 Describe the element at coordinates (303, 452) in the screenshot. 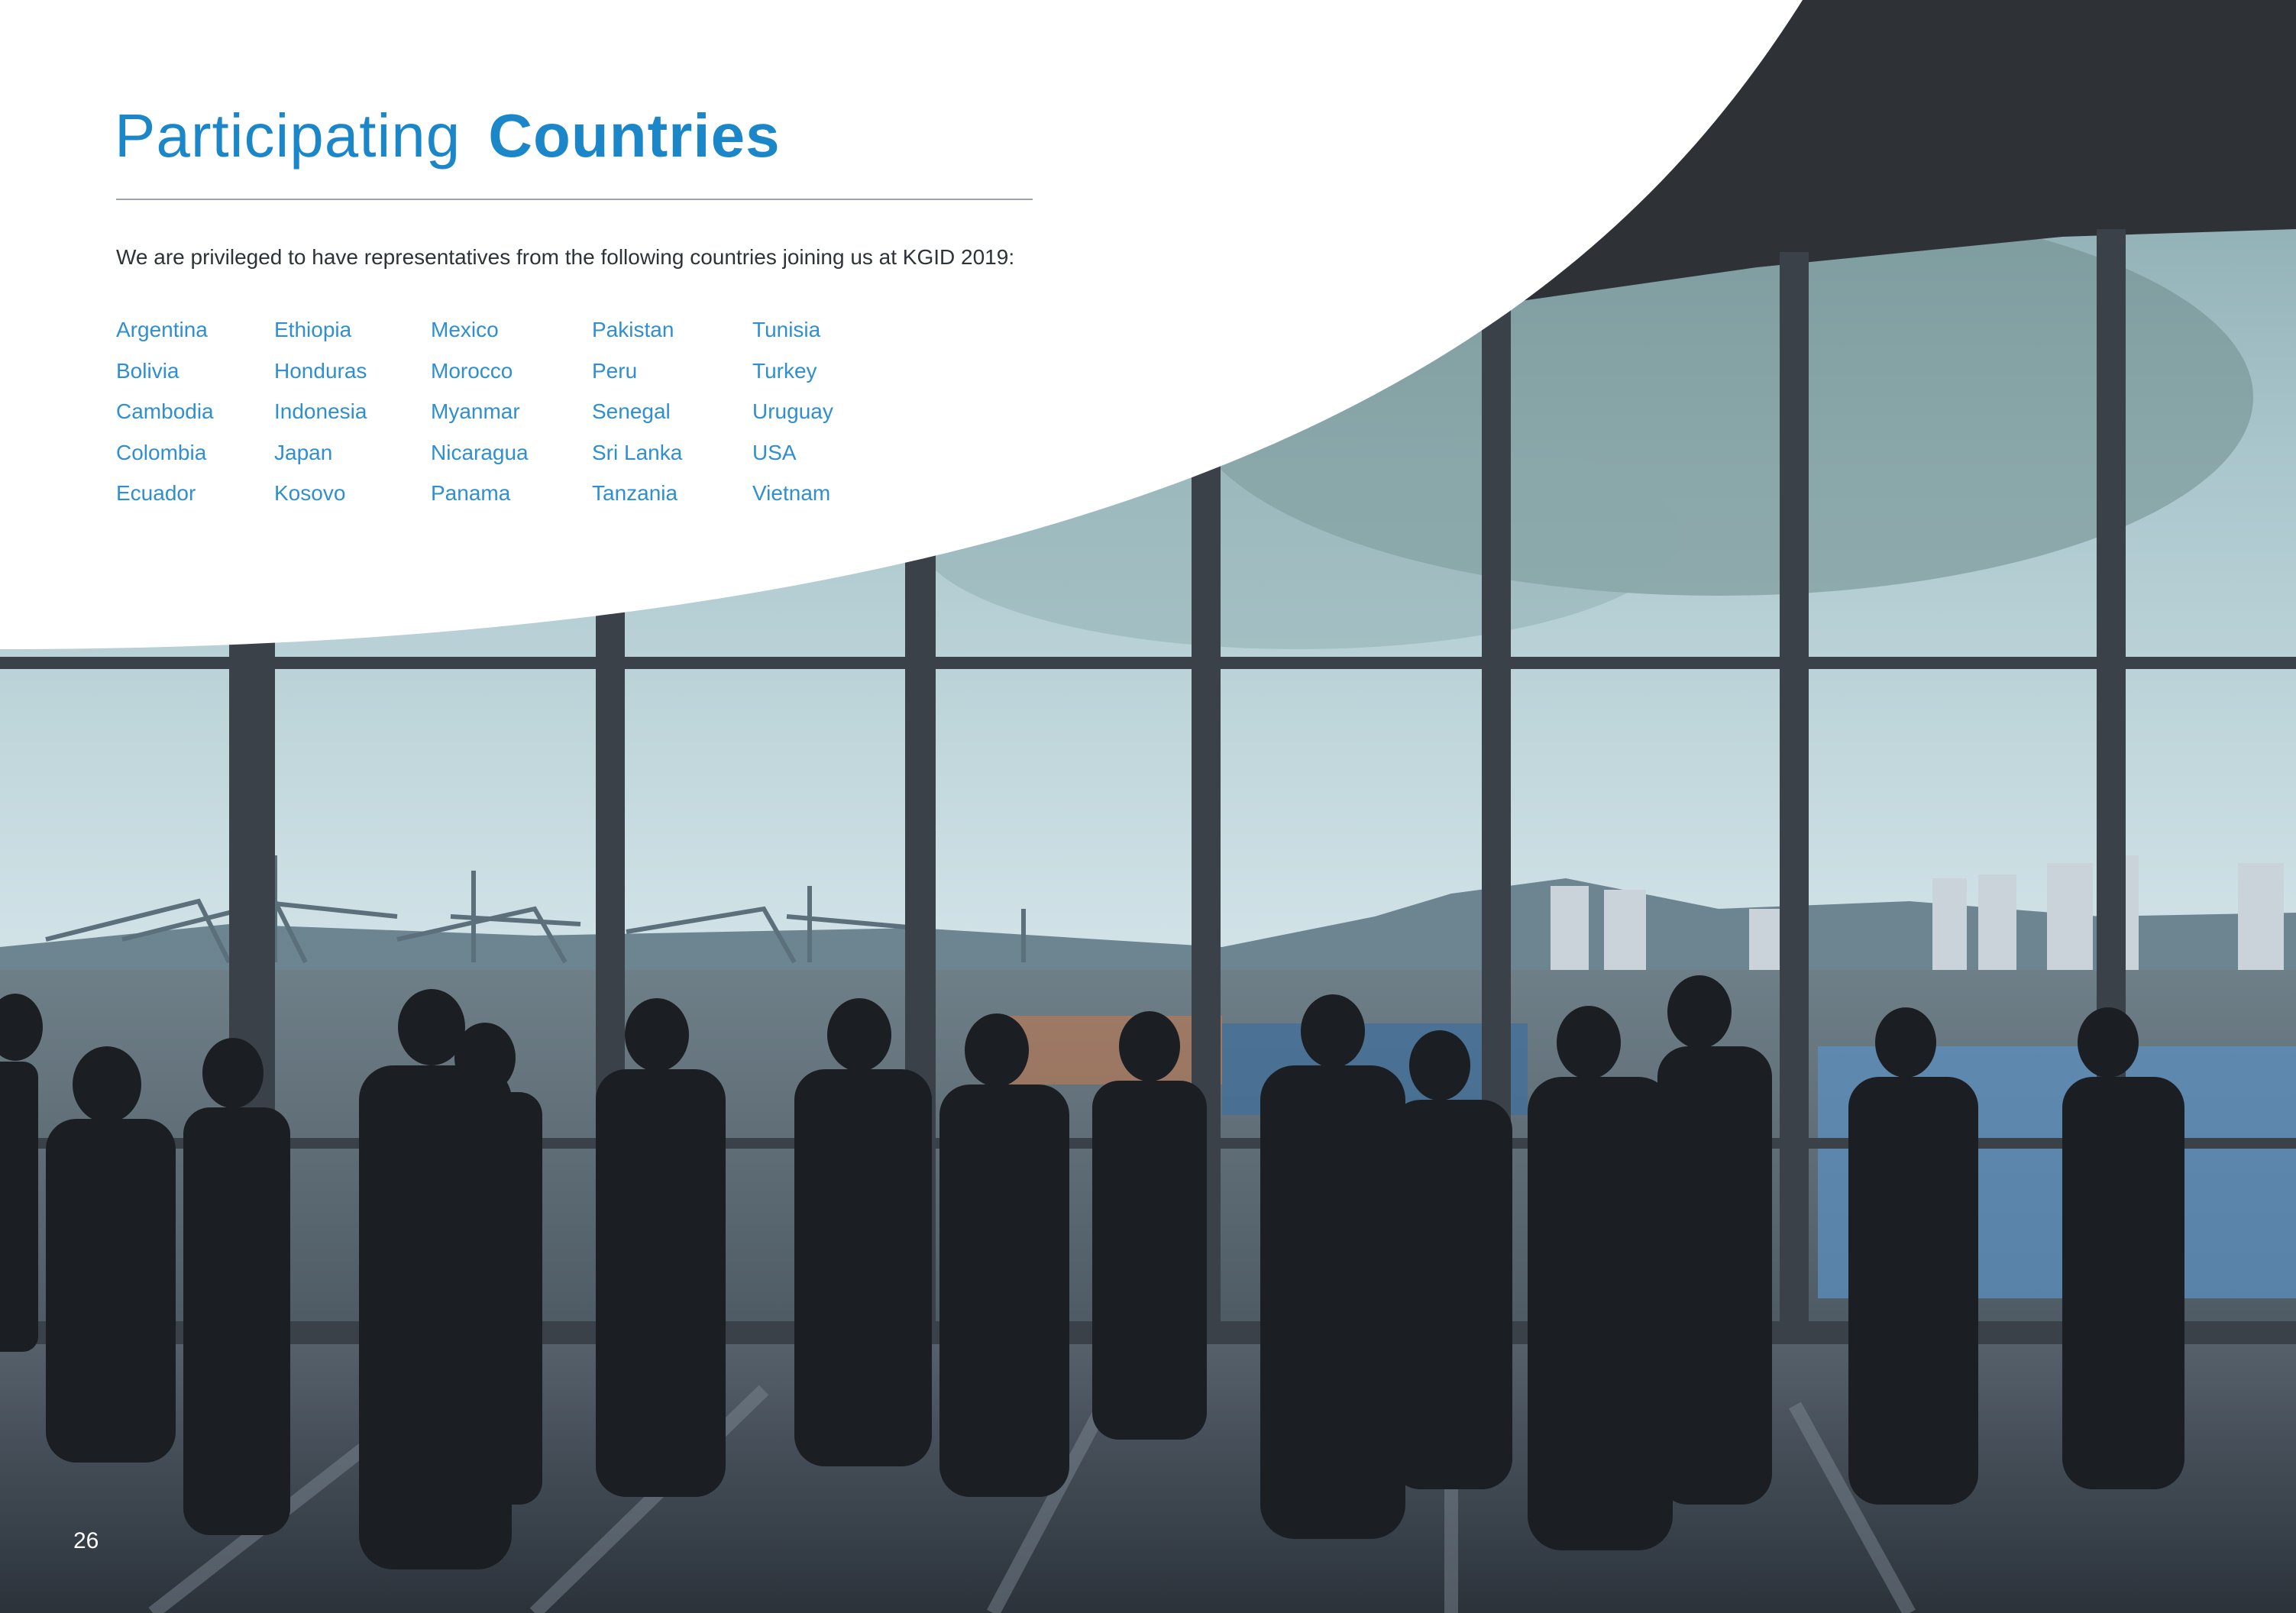

I see `country-item: Japan` at that location.